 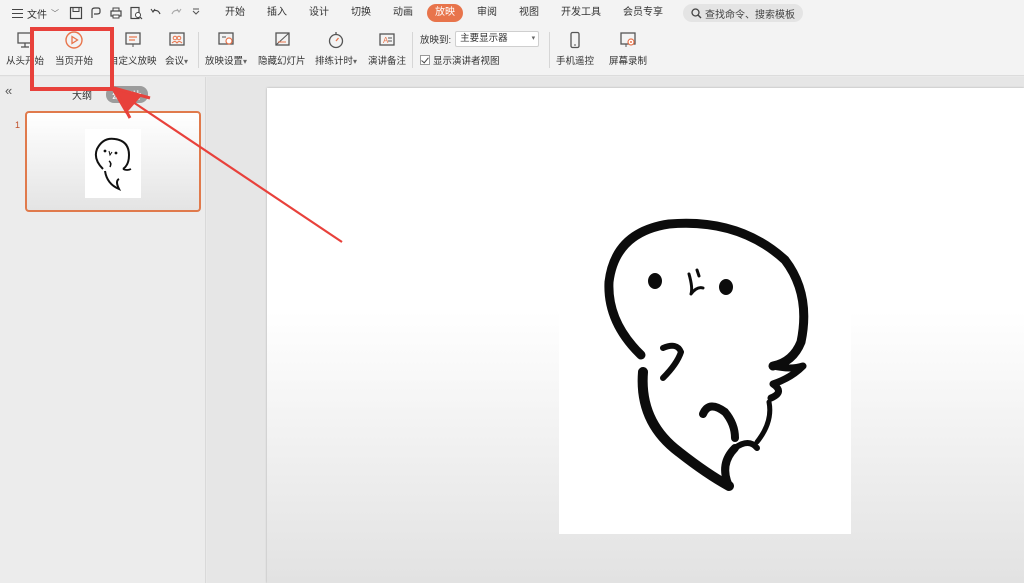 I want to click on tab-view: 视图, so click(x=529, y=13).